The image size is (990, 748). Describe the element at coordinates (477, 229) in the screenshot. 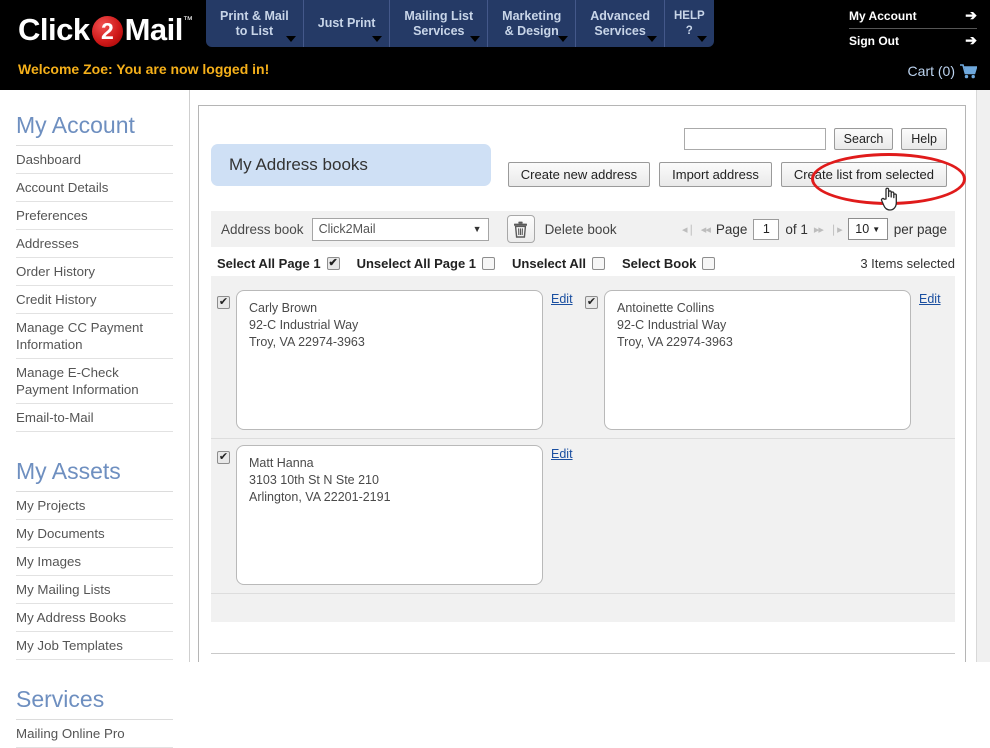

I see `chevron-down-icon: ▼` at that location.